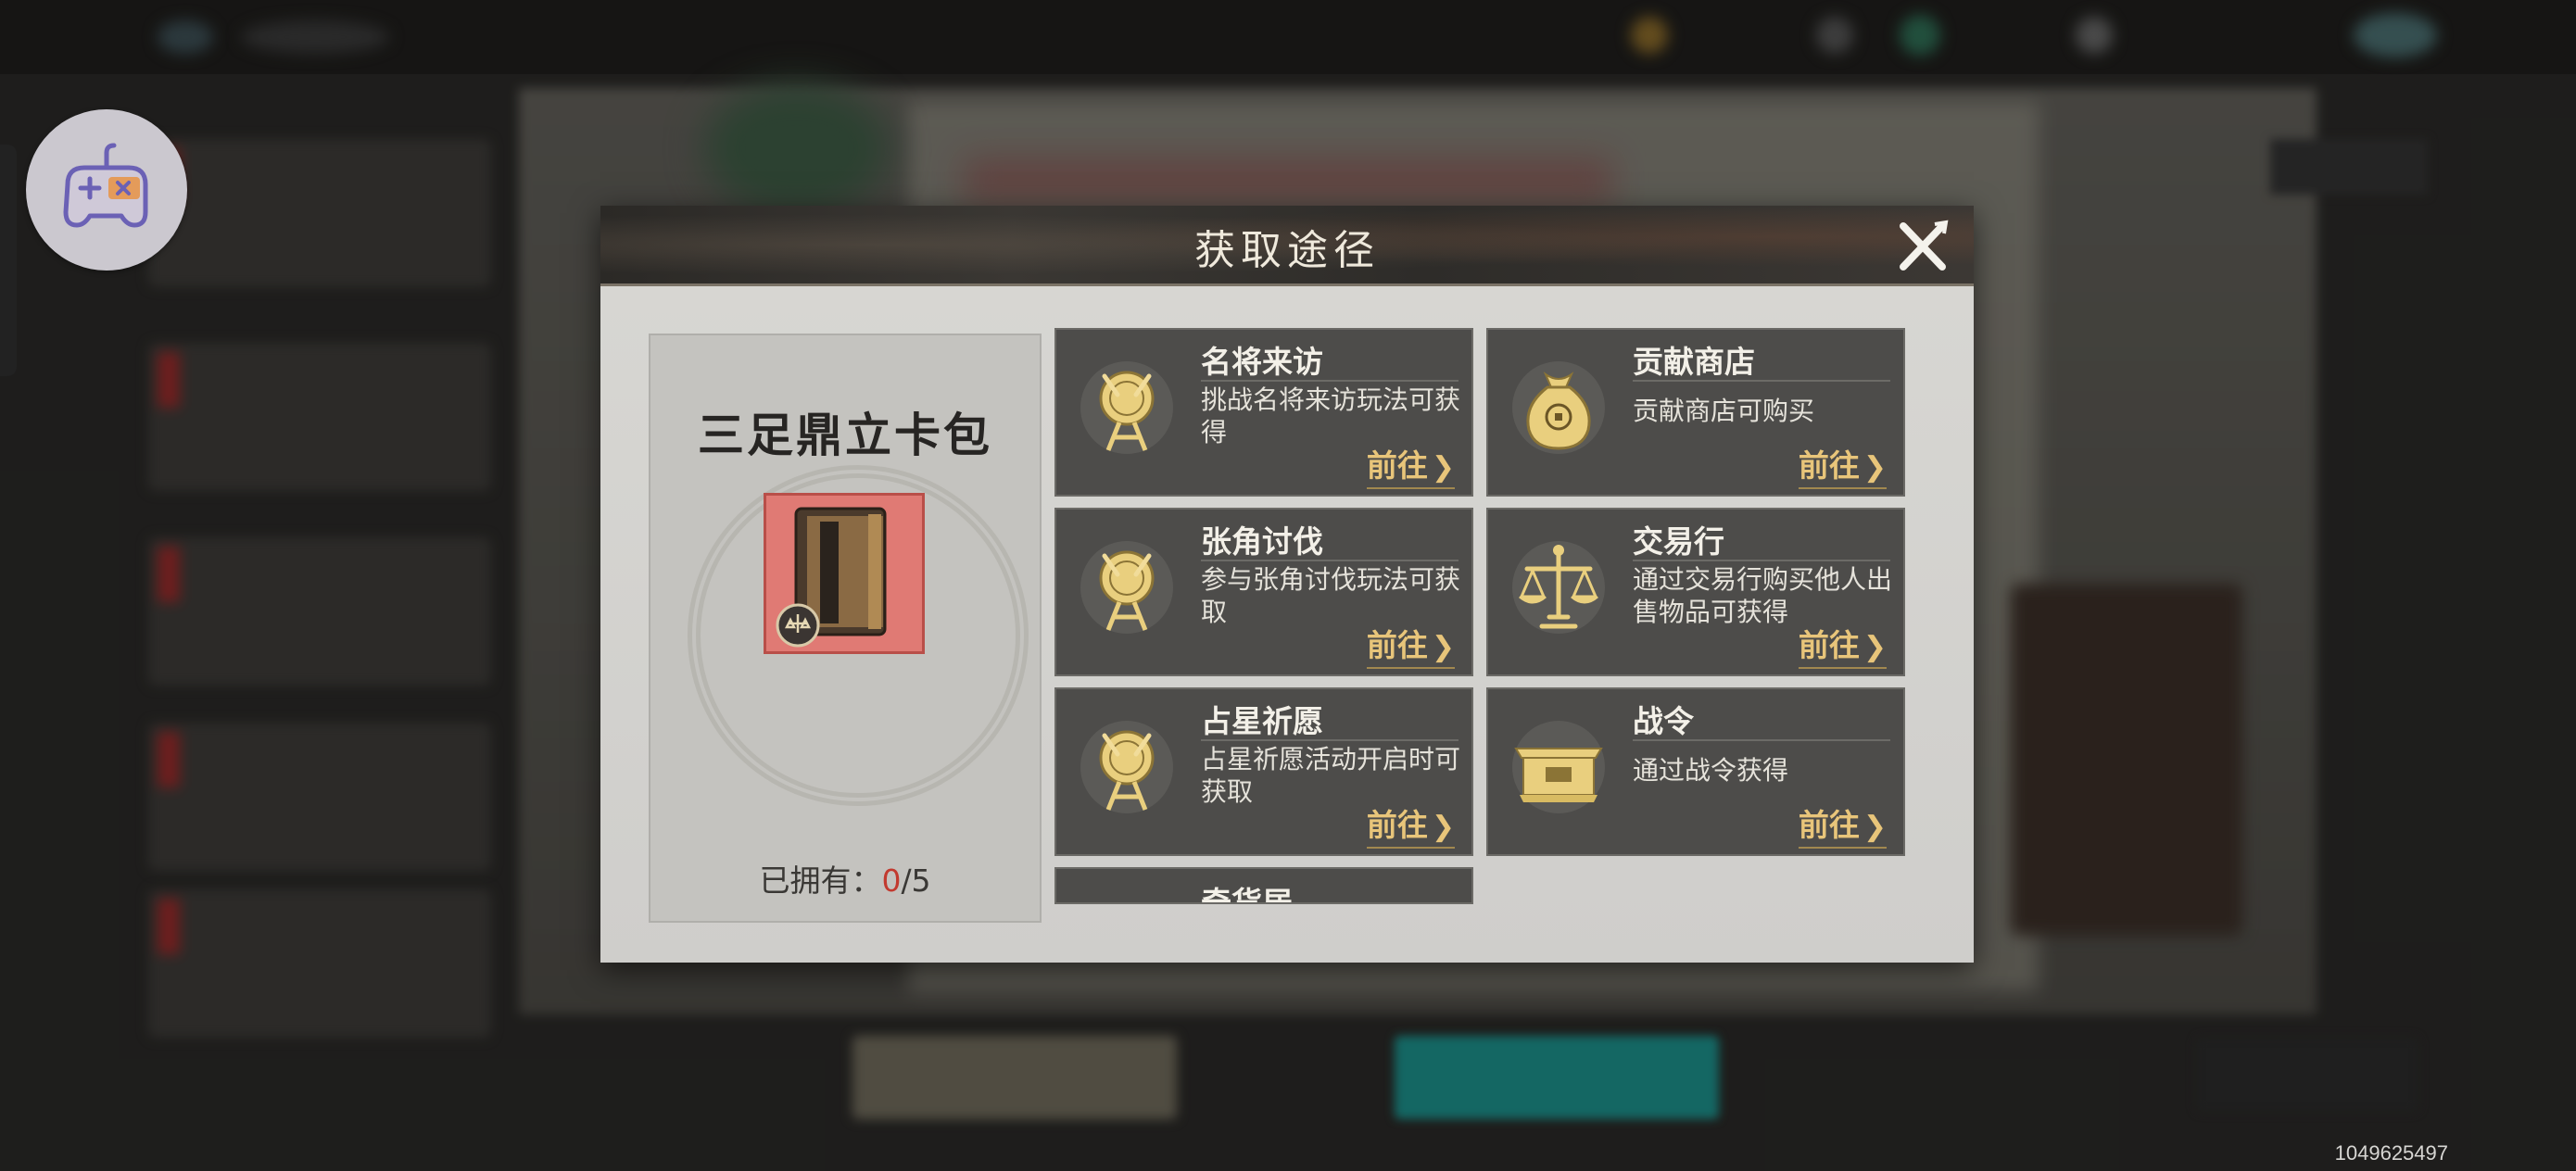  What do you see at coordinates (1558, 408) in the screenshot?
I see `money-bag-icon` at bounding box center [1558, 408].